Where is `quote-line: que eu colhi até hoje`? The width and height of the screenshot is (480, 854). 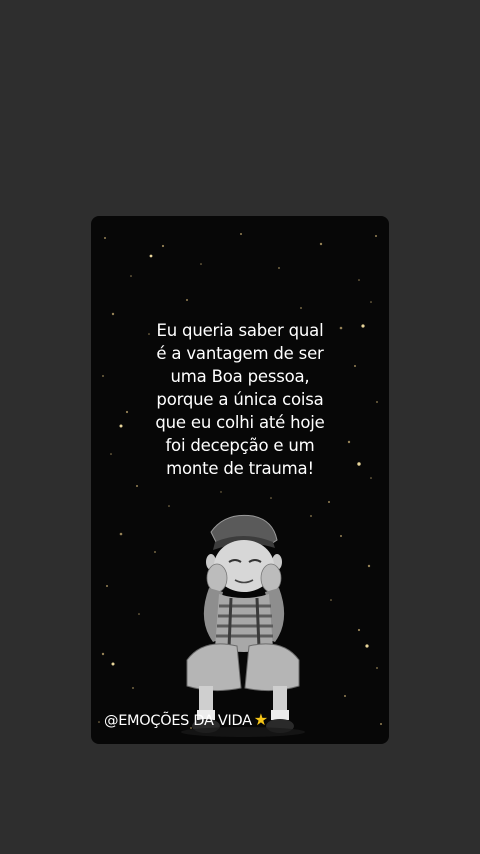
quote-line: que eu colhi até hoje is located at coordinates (240, 422).